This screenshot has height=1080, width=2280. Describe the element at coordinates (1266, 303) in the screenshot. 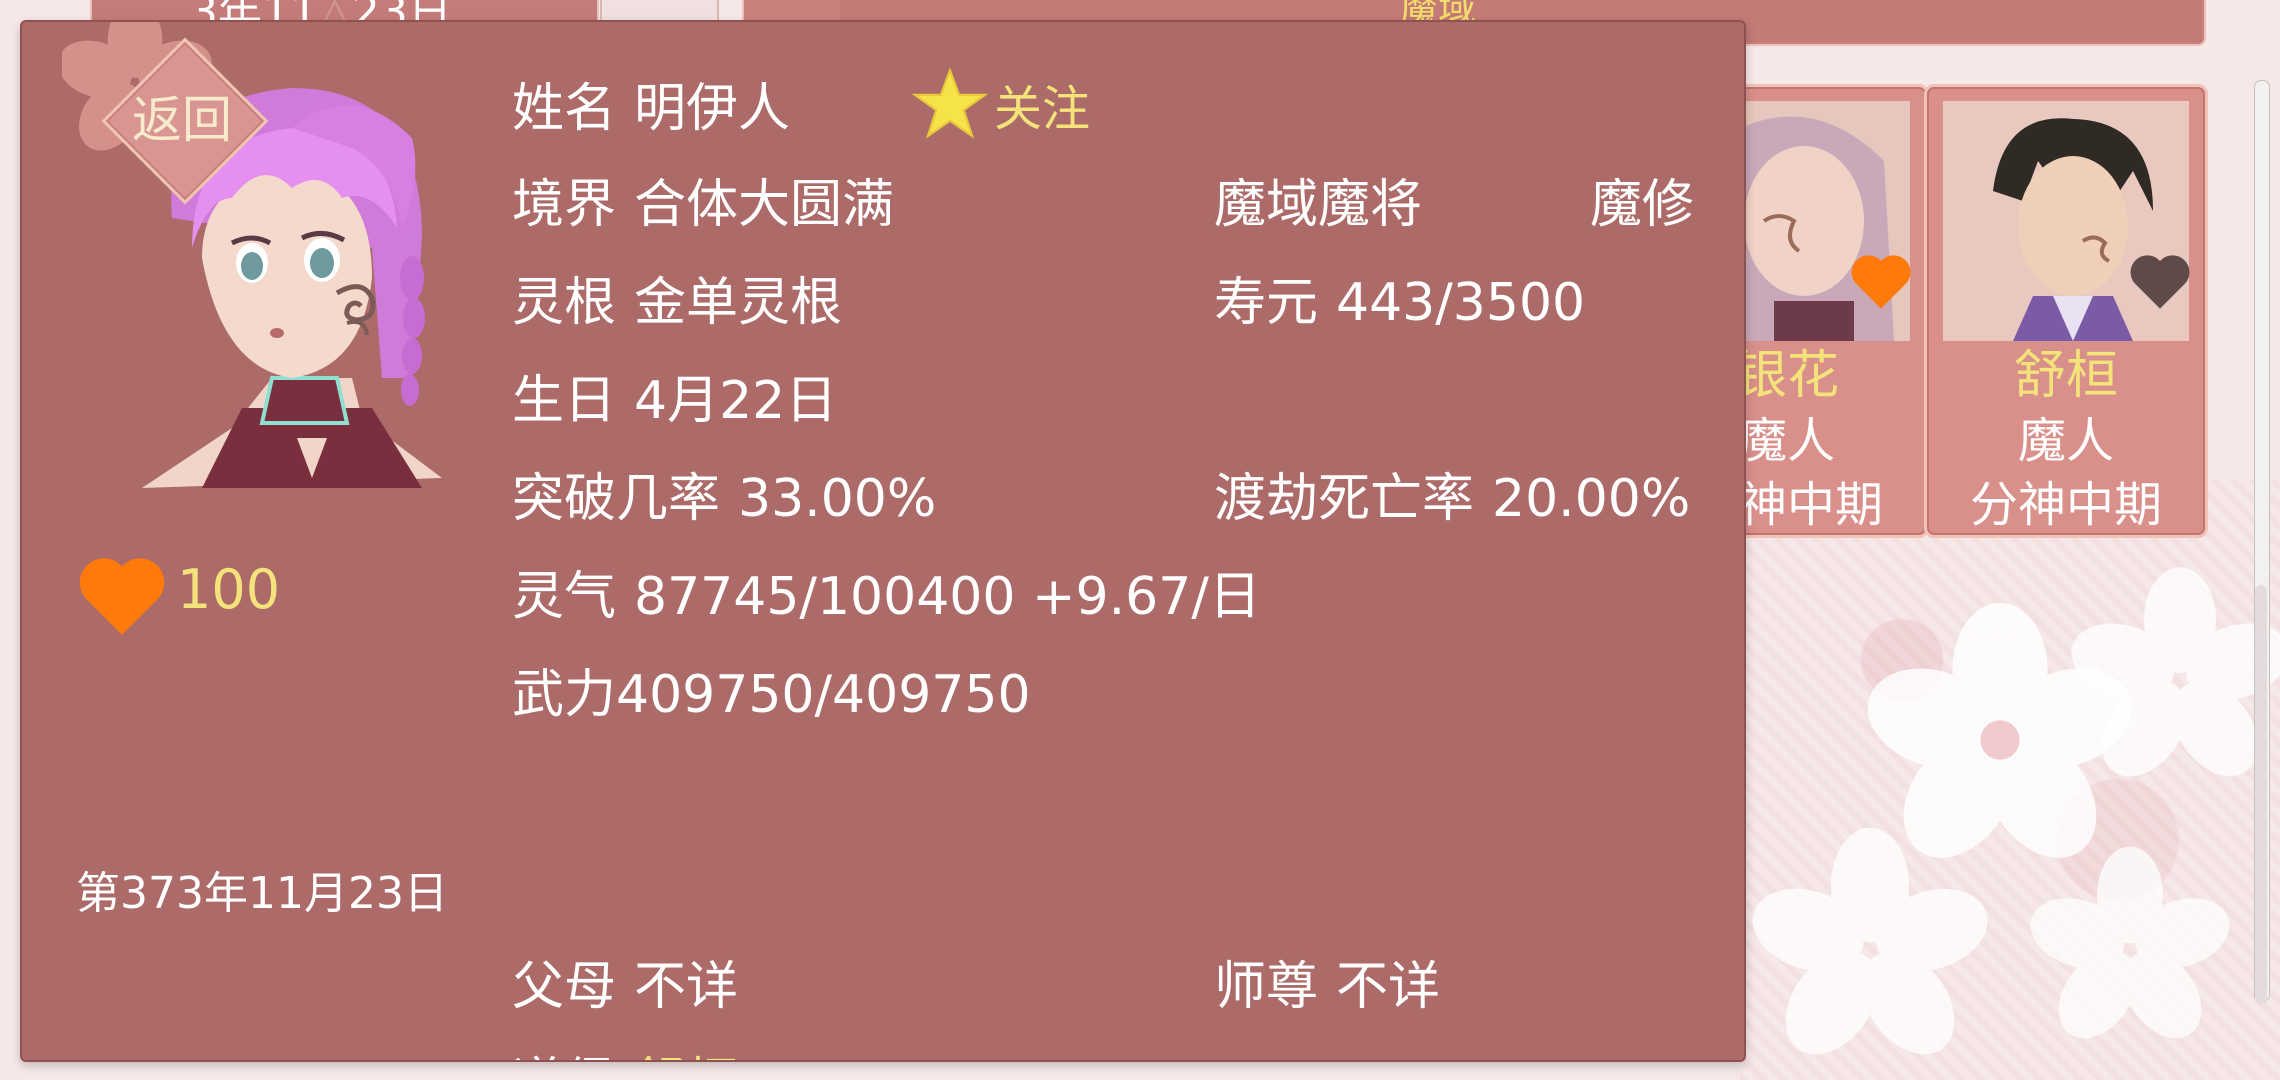

I see `lifespan-label: 寿元` at that location.